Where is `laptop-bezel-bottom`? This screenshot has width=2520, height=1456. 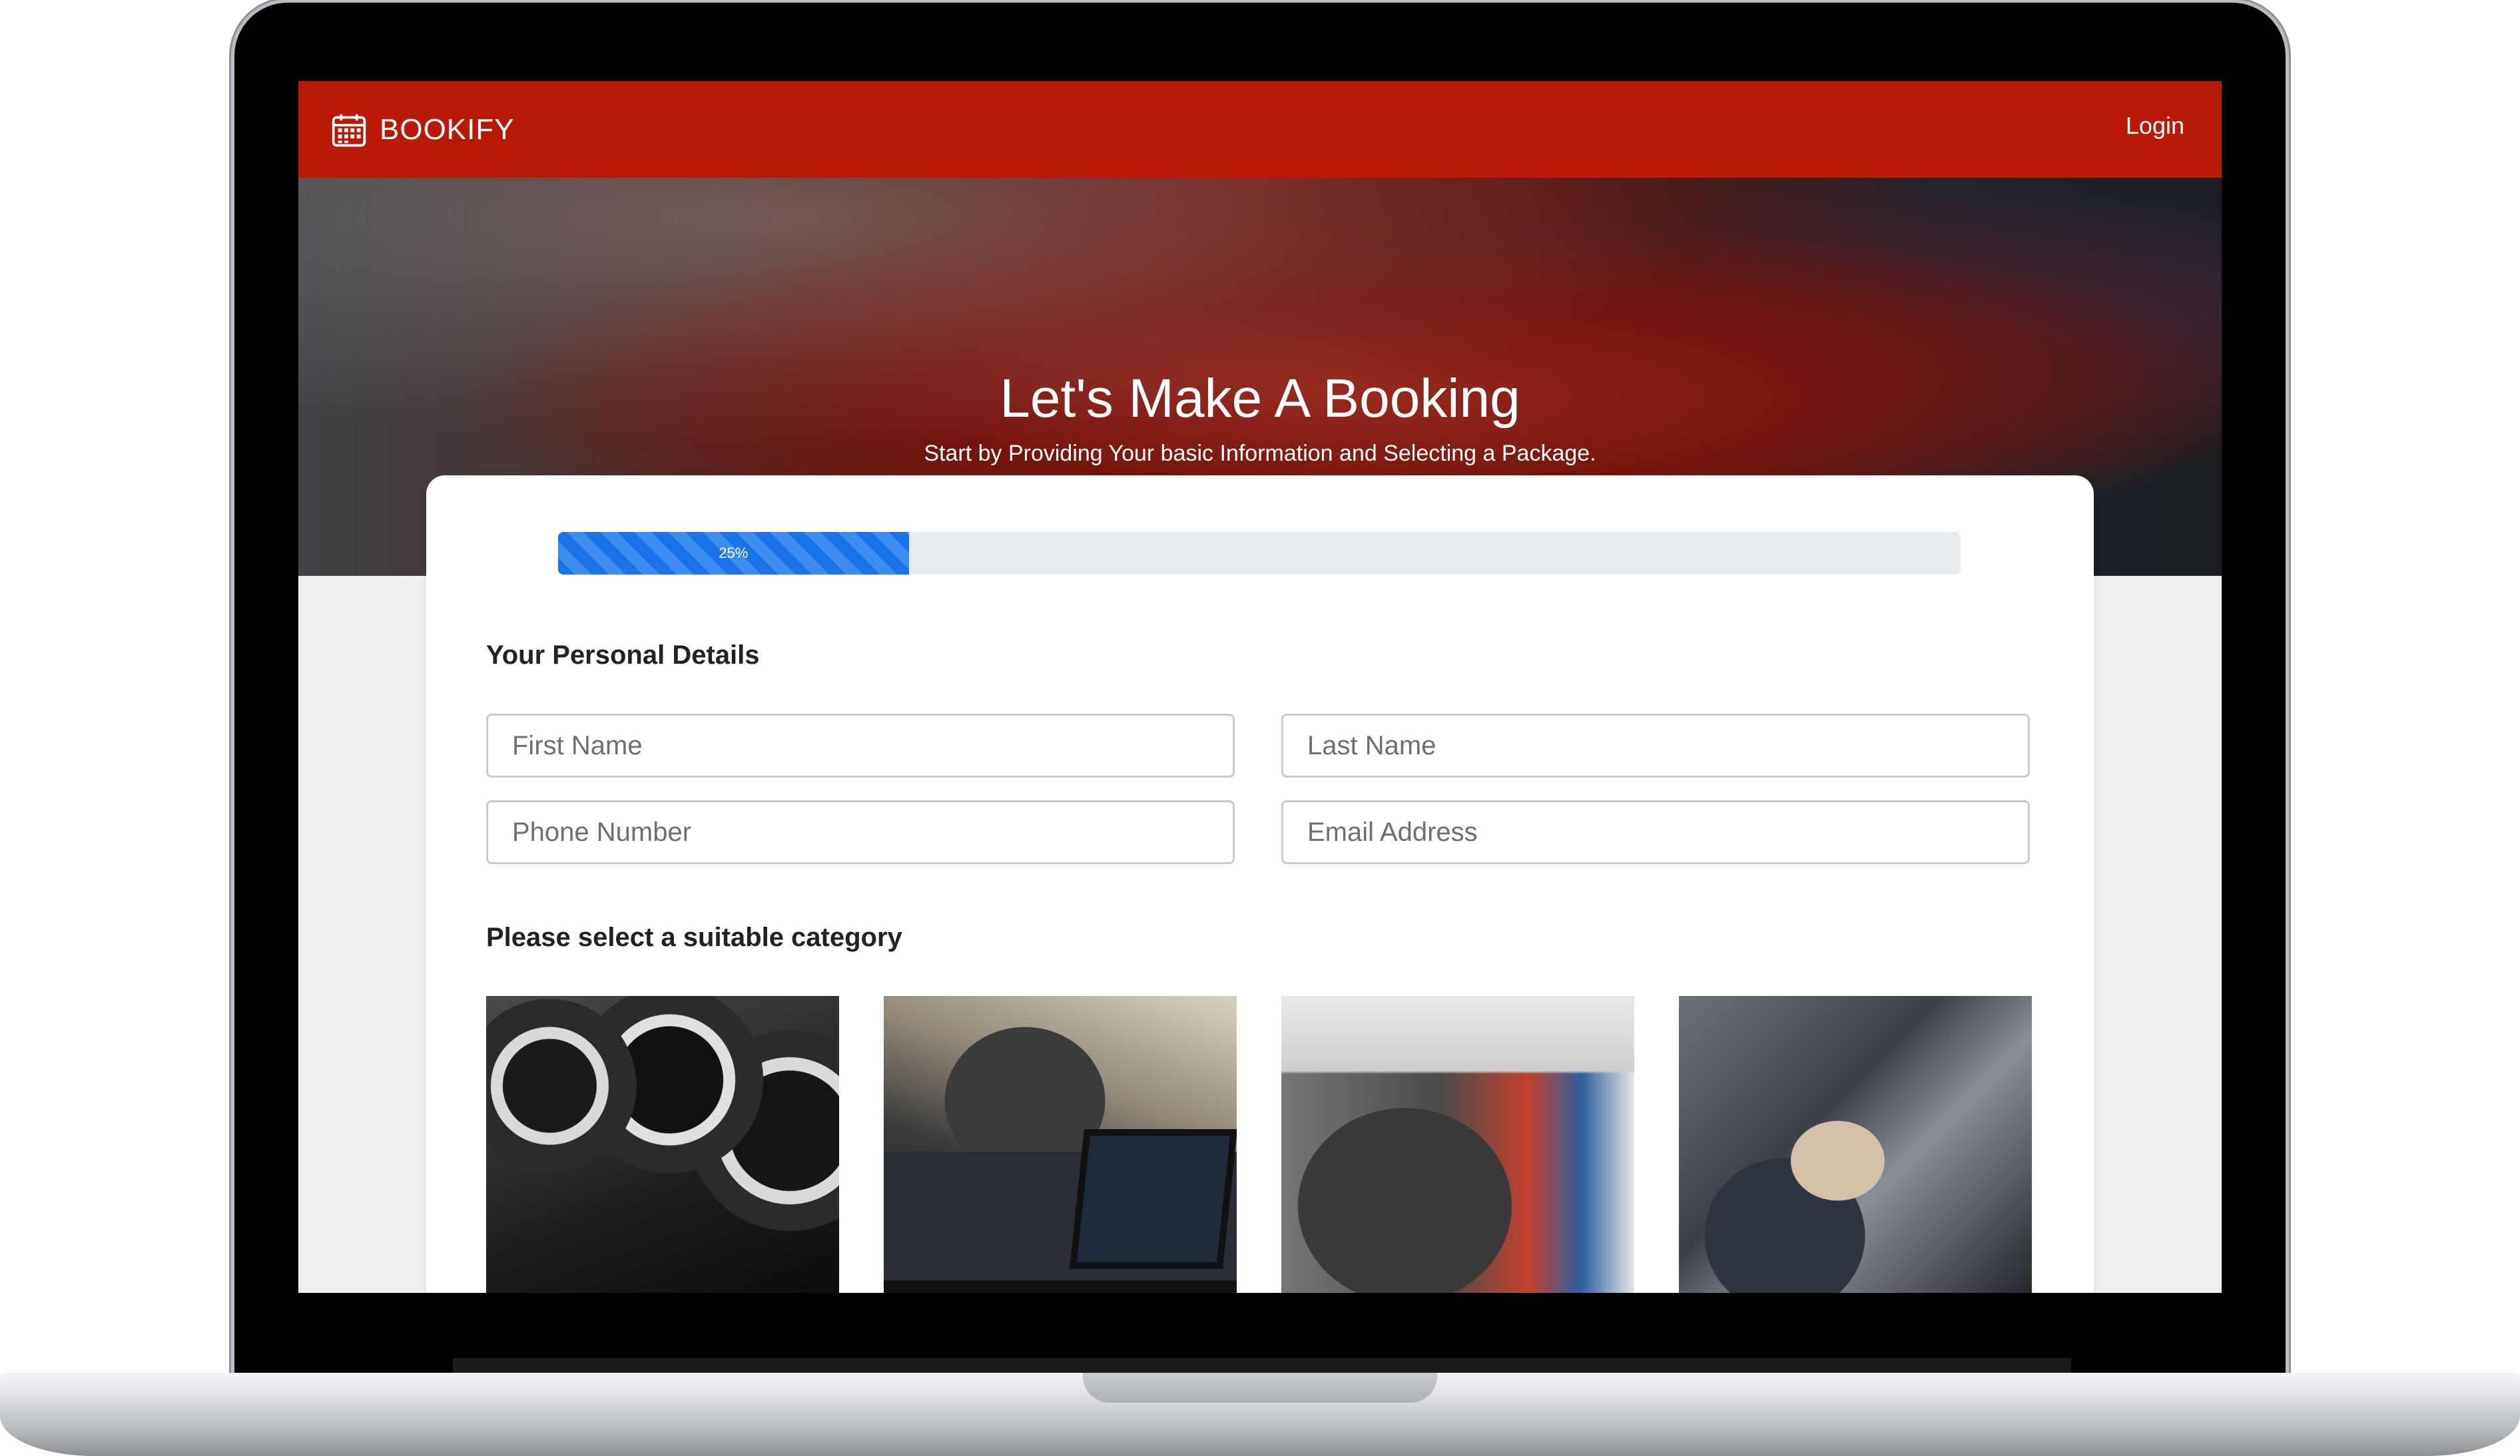
laptop-bezel-bottom is located at coordinates (1262, 1365).